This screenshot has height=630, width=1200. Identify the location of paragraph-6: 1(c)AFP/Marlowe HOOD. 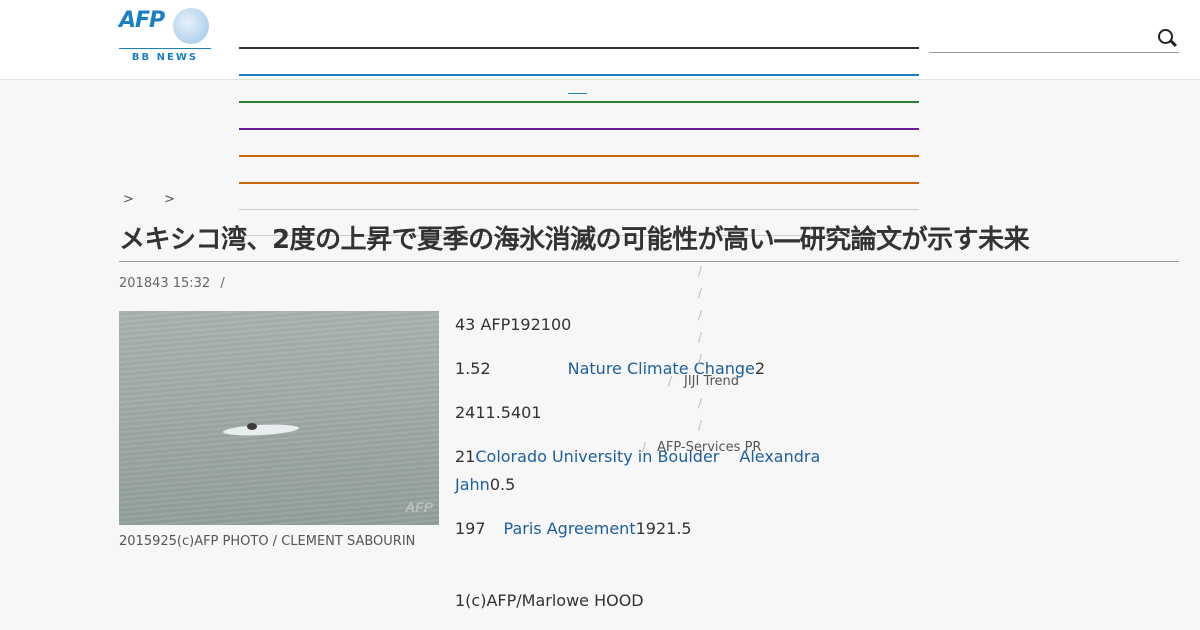
(549, 601).